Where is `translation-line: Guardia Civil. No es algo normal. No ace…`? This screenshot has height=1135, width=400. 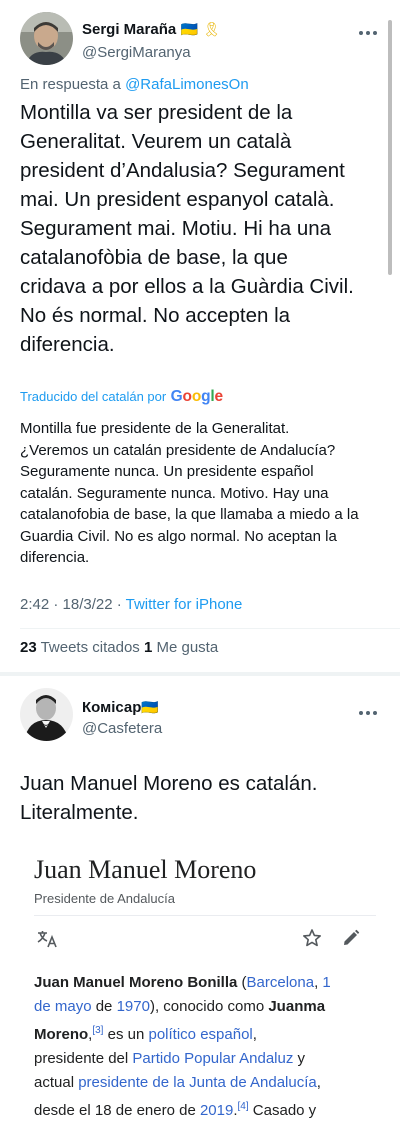 translation-line: Guardia Civil. No es algo normal. No ace… is located at coordinates (178, 536).